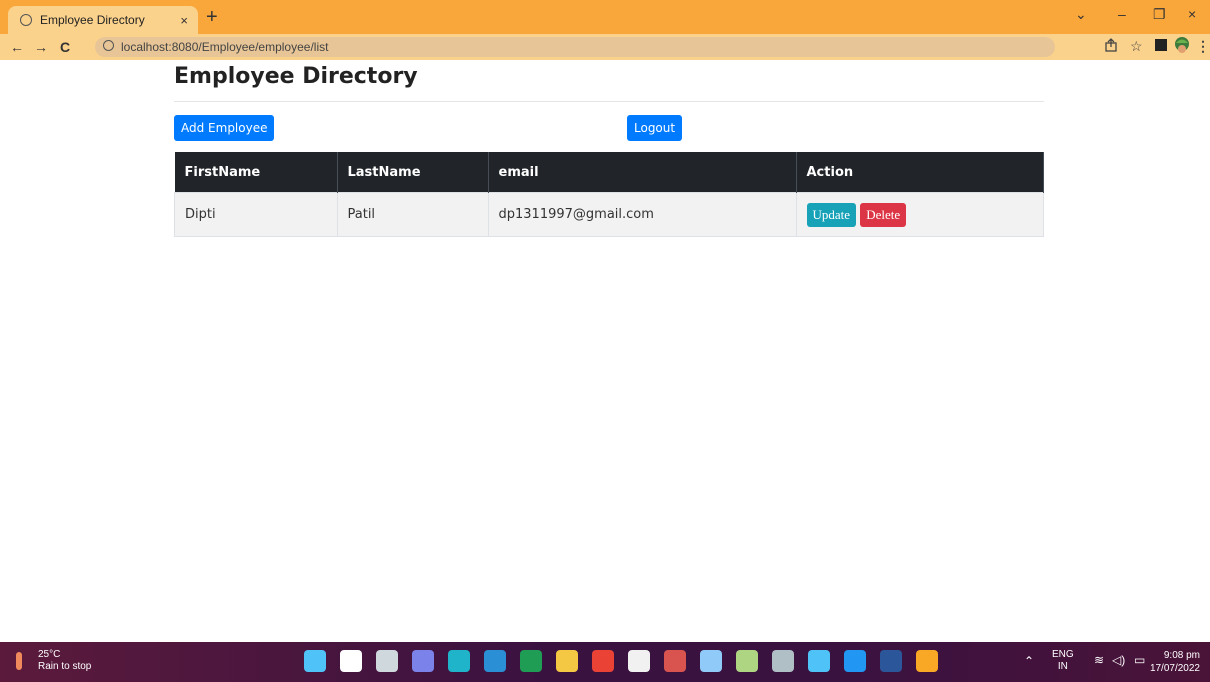 The image size is (1210, 682). I want to click on volume-icon: ◁), so click(1118, 660).